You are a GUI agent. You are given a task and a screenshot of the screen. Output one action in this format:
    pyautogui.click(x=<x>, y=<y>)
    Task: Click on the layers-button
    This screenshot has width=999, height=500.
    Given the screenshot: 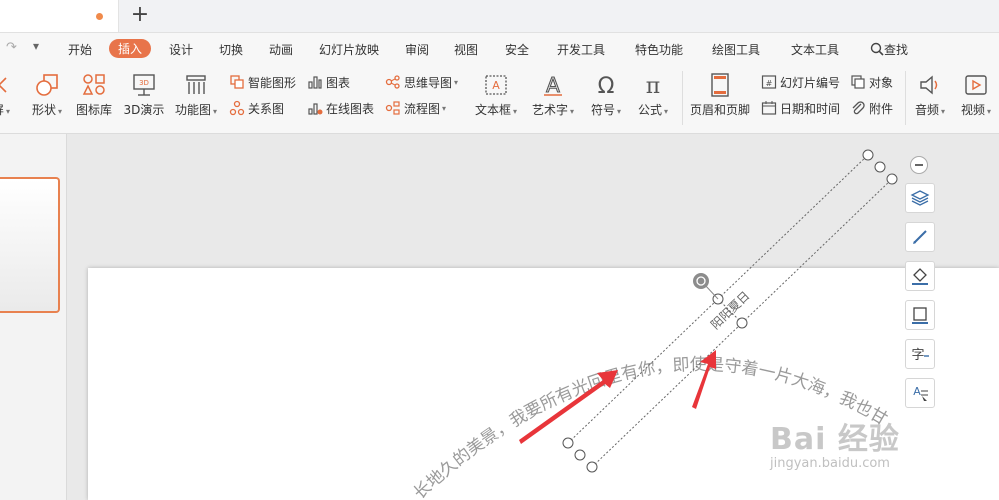 What is the action you would take?
    pyautogui.click(x=920, y=198)
    